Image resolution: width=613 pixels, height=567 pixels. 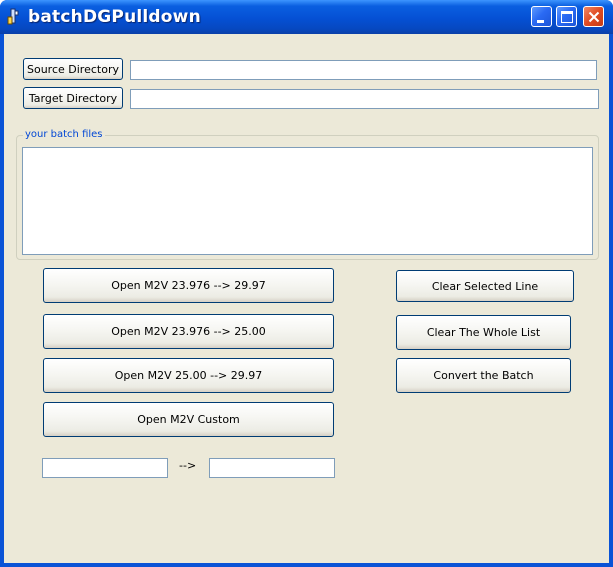 What do you see at coordinates (188, 285) in the screenshot?
I see `open-m2v-23976-2997-button: Open M2V 23.976 --> 29.97` at bounding box center [188, 285].